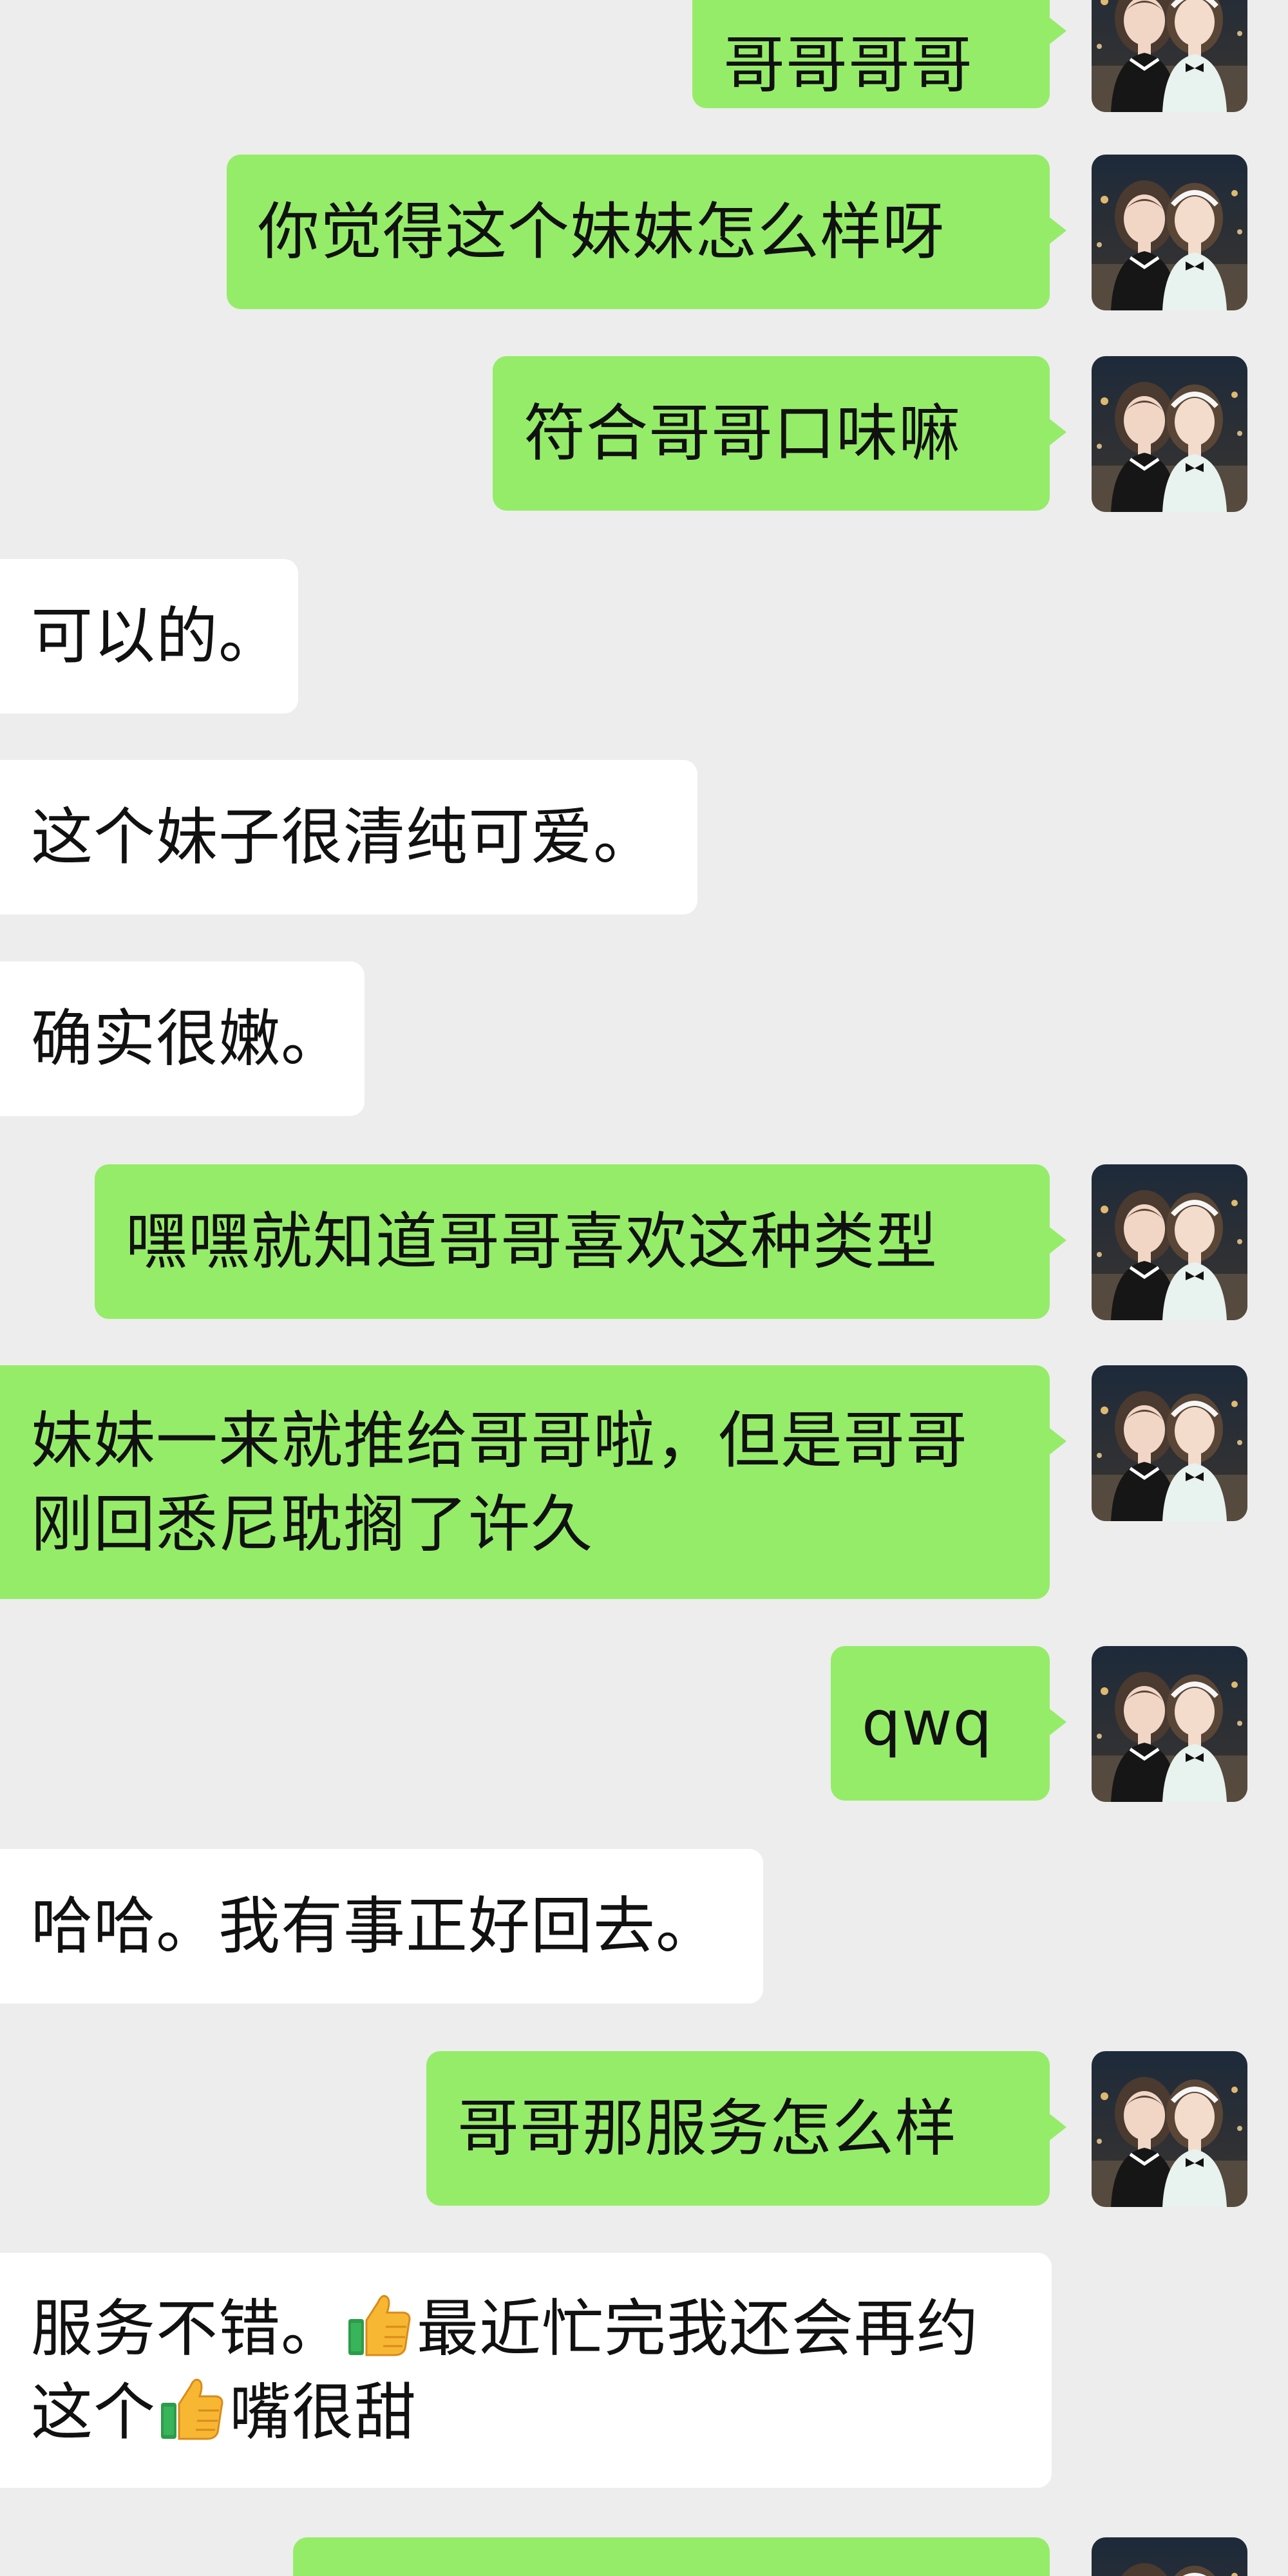  I want to click on outgoing-message-bubble: 你觉得这个妹妹怎么样呀, so click(646, 232).